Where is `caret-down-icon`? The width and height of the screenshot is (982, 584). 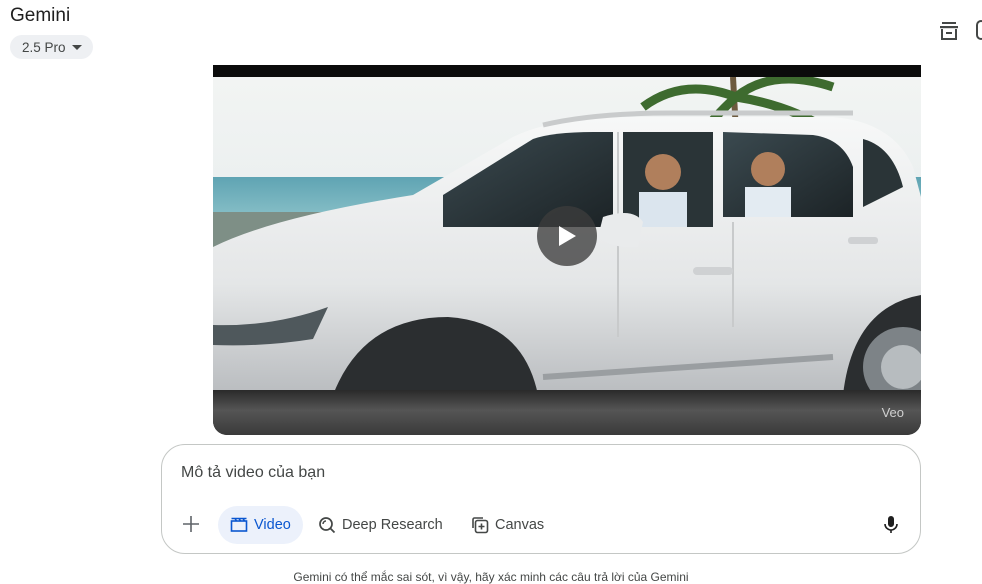 caret-down-icon is located at coordinates (76, 47).